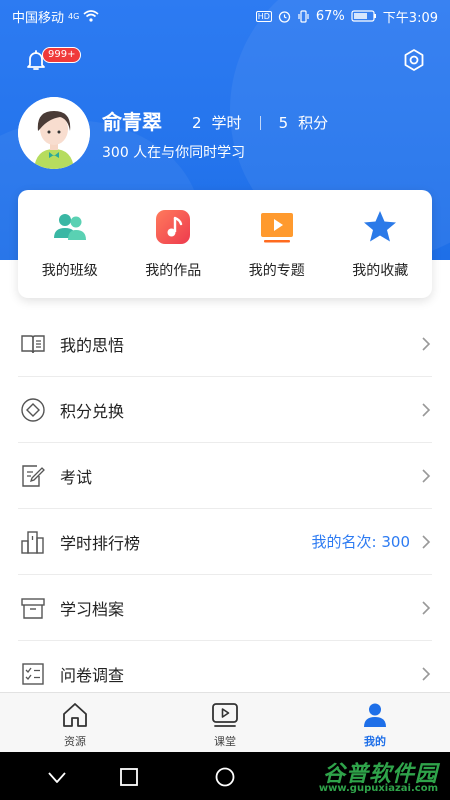 This screenshot has width=450, height=800. Describe the element at coordinates (33, 608) in the screenshot. I see `archive-box-icon` at that location.